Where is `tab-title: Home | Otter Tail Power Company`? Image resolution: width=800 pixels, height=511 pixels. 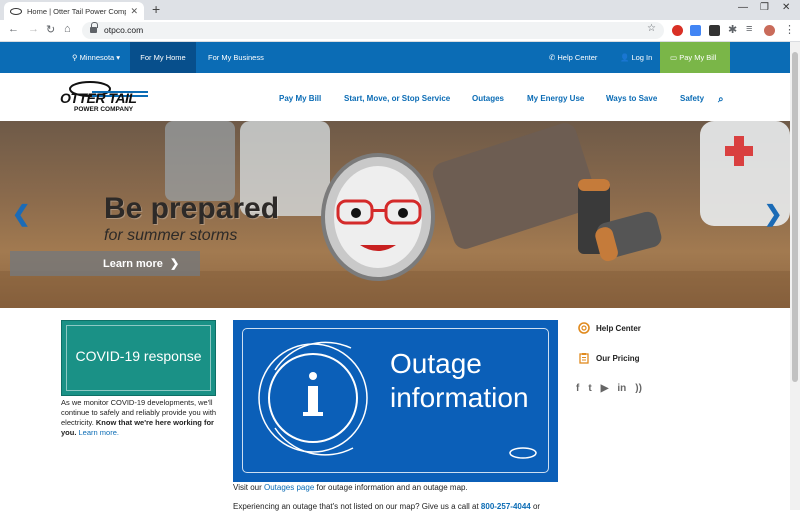 tab-title: Home | Otter Tail Power Company is located at coordinates (77, 11).